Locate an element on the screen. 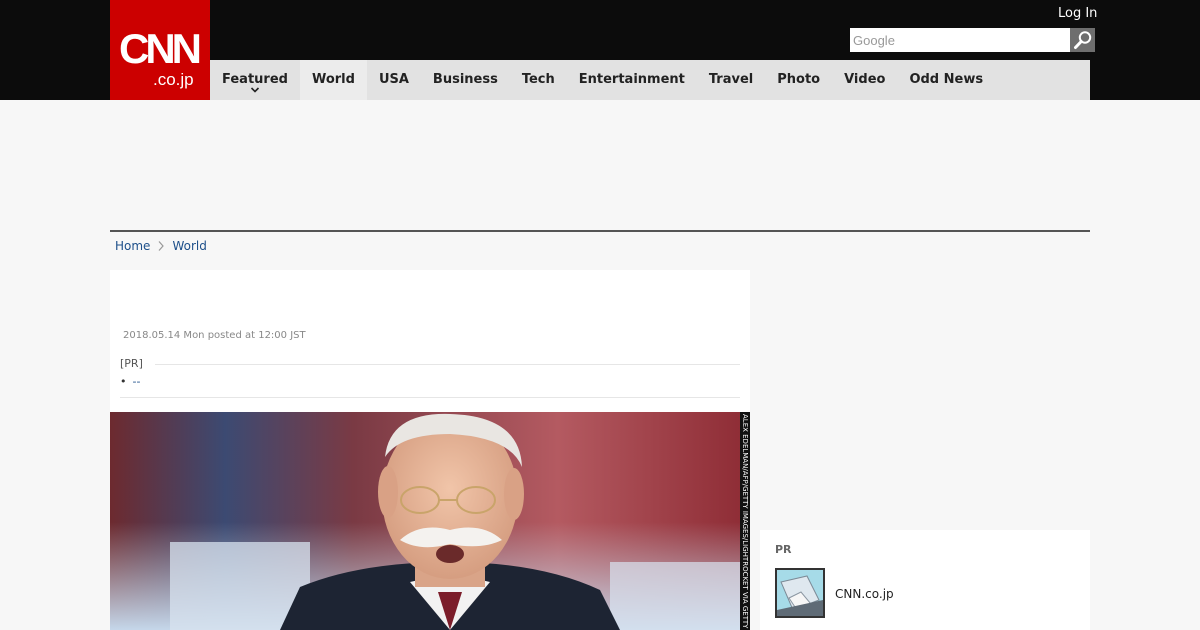 Image resolution: width=1200 pixels, height=630 pixels. nav-item-label: World is located at coordinates (333, 79).